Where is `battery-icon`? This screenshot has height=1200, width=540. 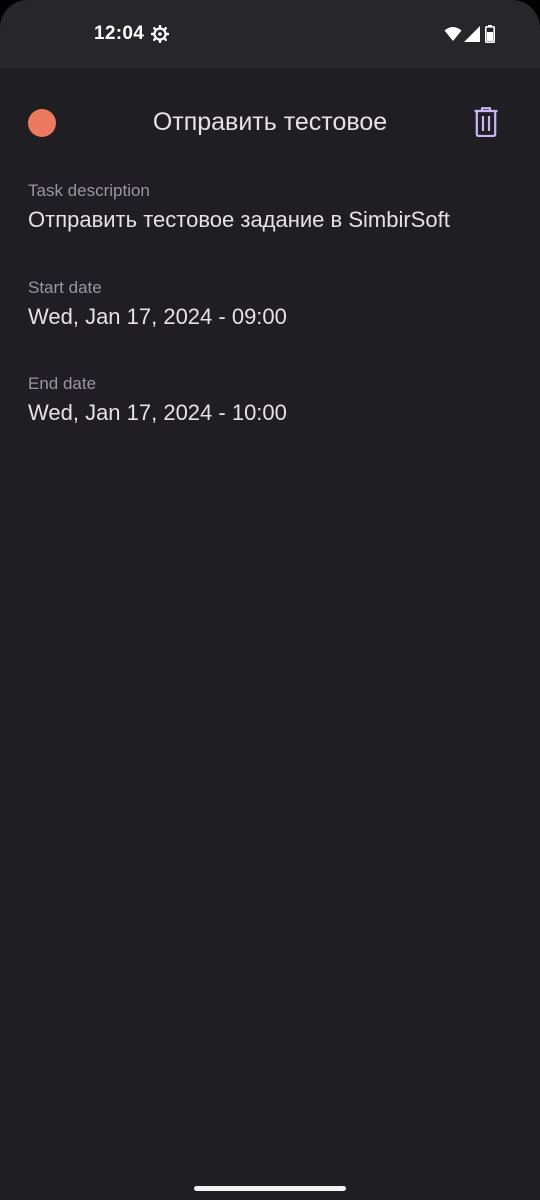 battery-icon is located at coordinates (490, 34).